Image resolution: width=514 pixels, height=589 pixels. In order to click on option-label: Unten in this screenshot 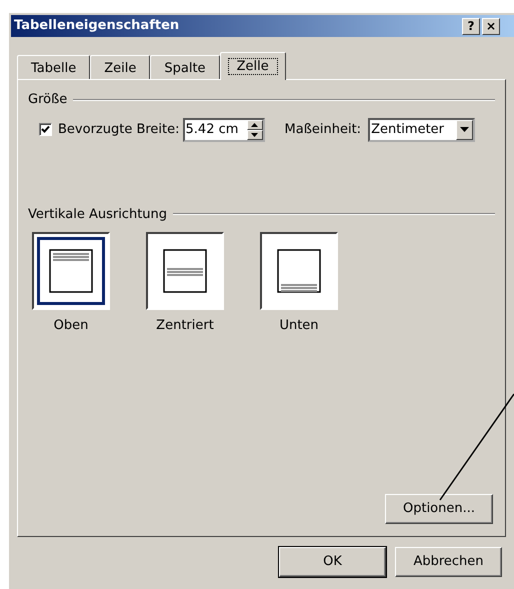, I will do `click(299, 326)`.